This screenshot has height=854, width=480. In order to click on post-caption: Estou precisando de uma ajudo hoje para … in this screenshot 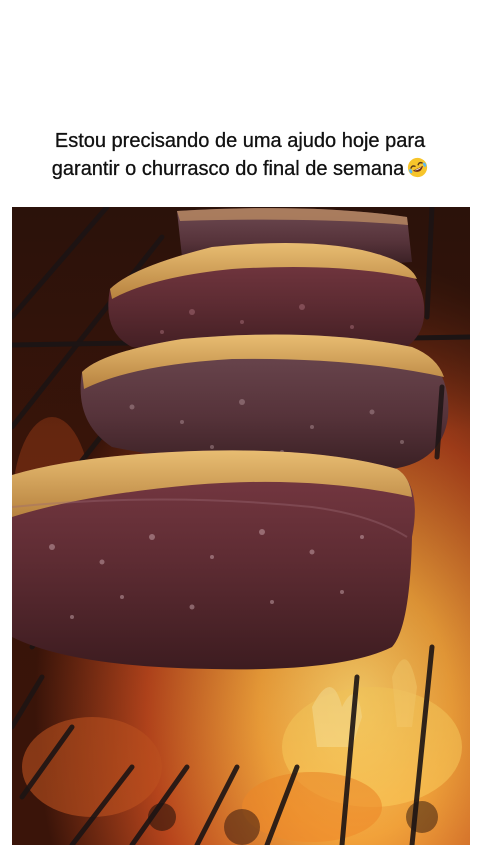, I will do `click(240, 155)`.